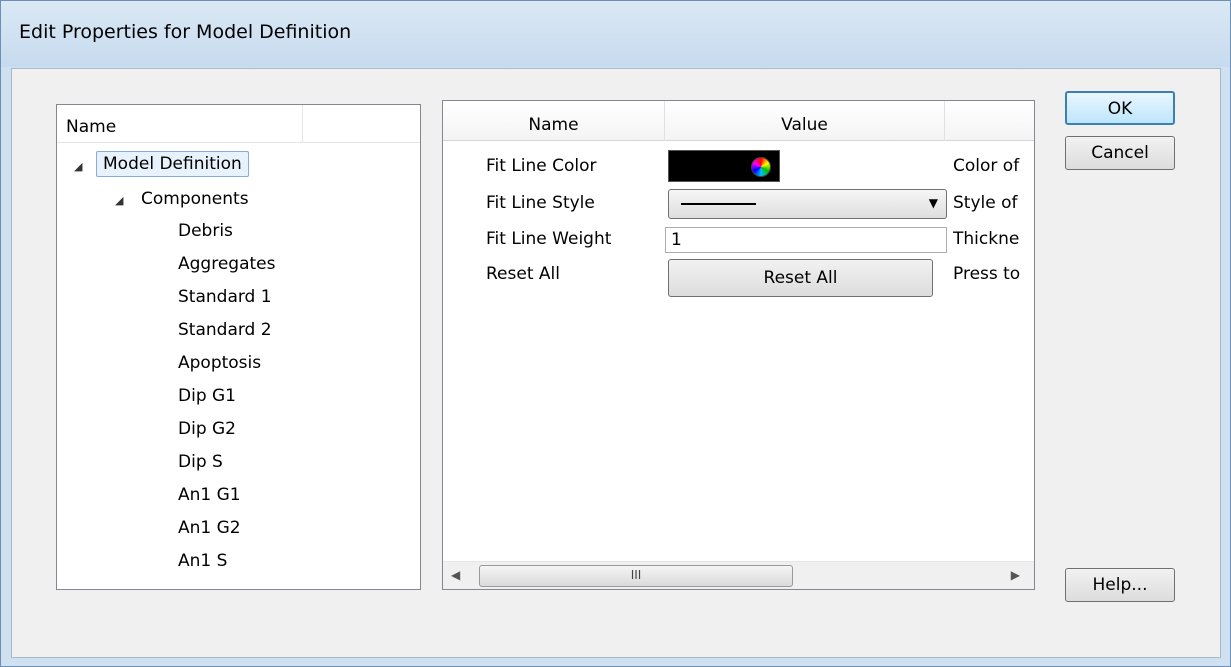  What do you see at coordinates (540, 203) in the screenshot?
I see `property-name-fit-line-style: Fit Line Style` at bounding box center [540, 203].